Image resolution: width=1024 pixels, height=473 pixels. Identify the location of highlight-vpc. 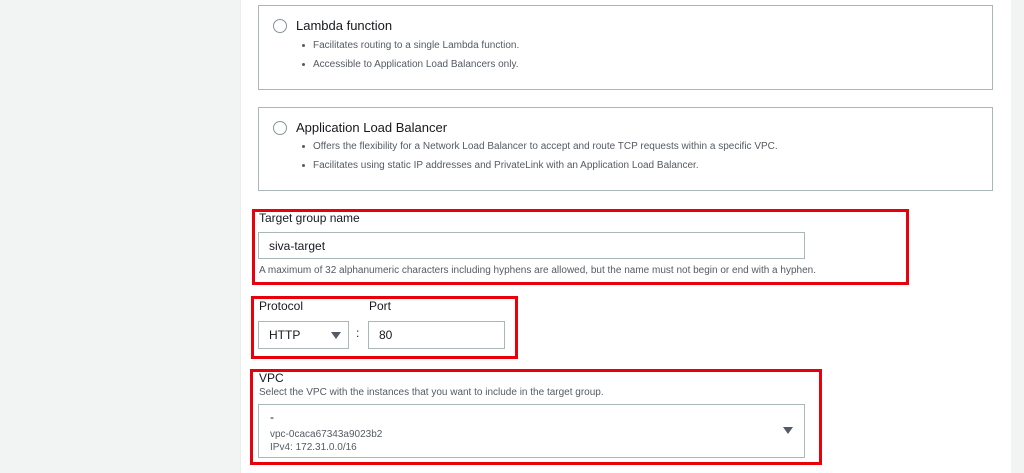
(536, 417).